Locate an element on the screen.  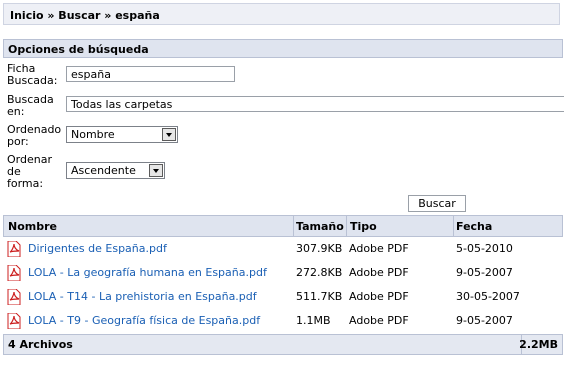
ficha-label: Ficha Buscada: is located at coordinates (32, 74).